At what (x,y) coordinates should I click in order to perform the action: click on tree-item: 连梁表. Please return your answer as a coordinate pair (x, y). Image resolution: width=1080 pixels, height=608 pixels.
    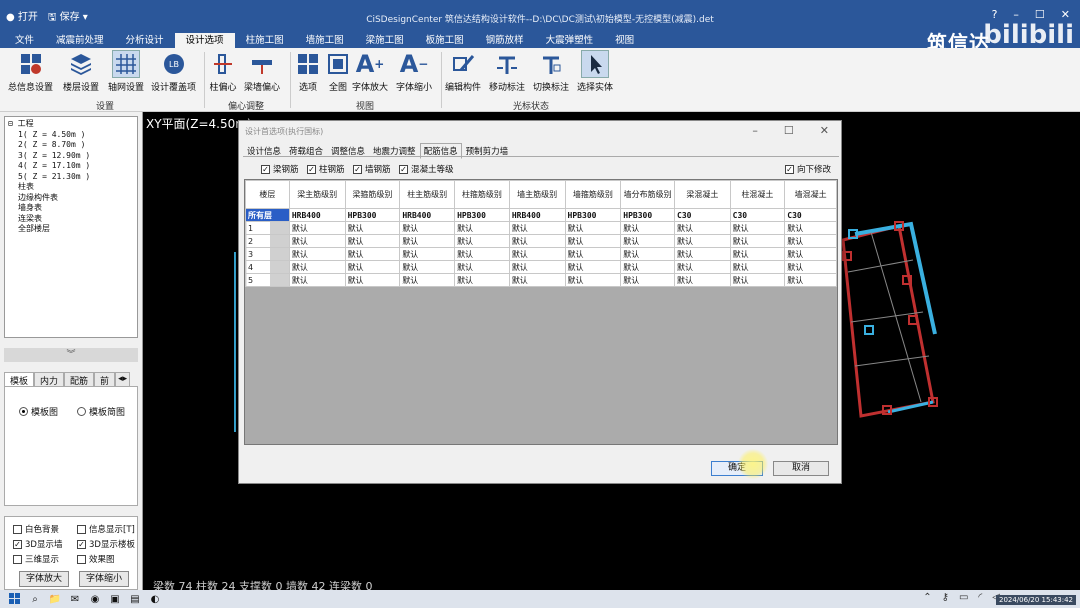
    Looking at the image, I should click on (71, 219).